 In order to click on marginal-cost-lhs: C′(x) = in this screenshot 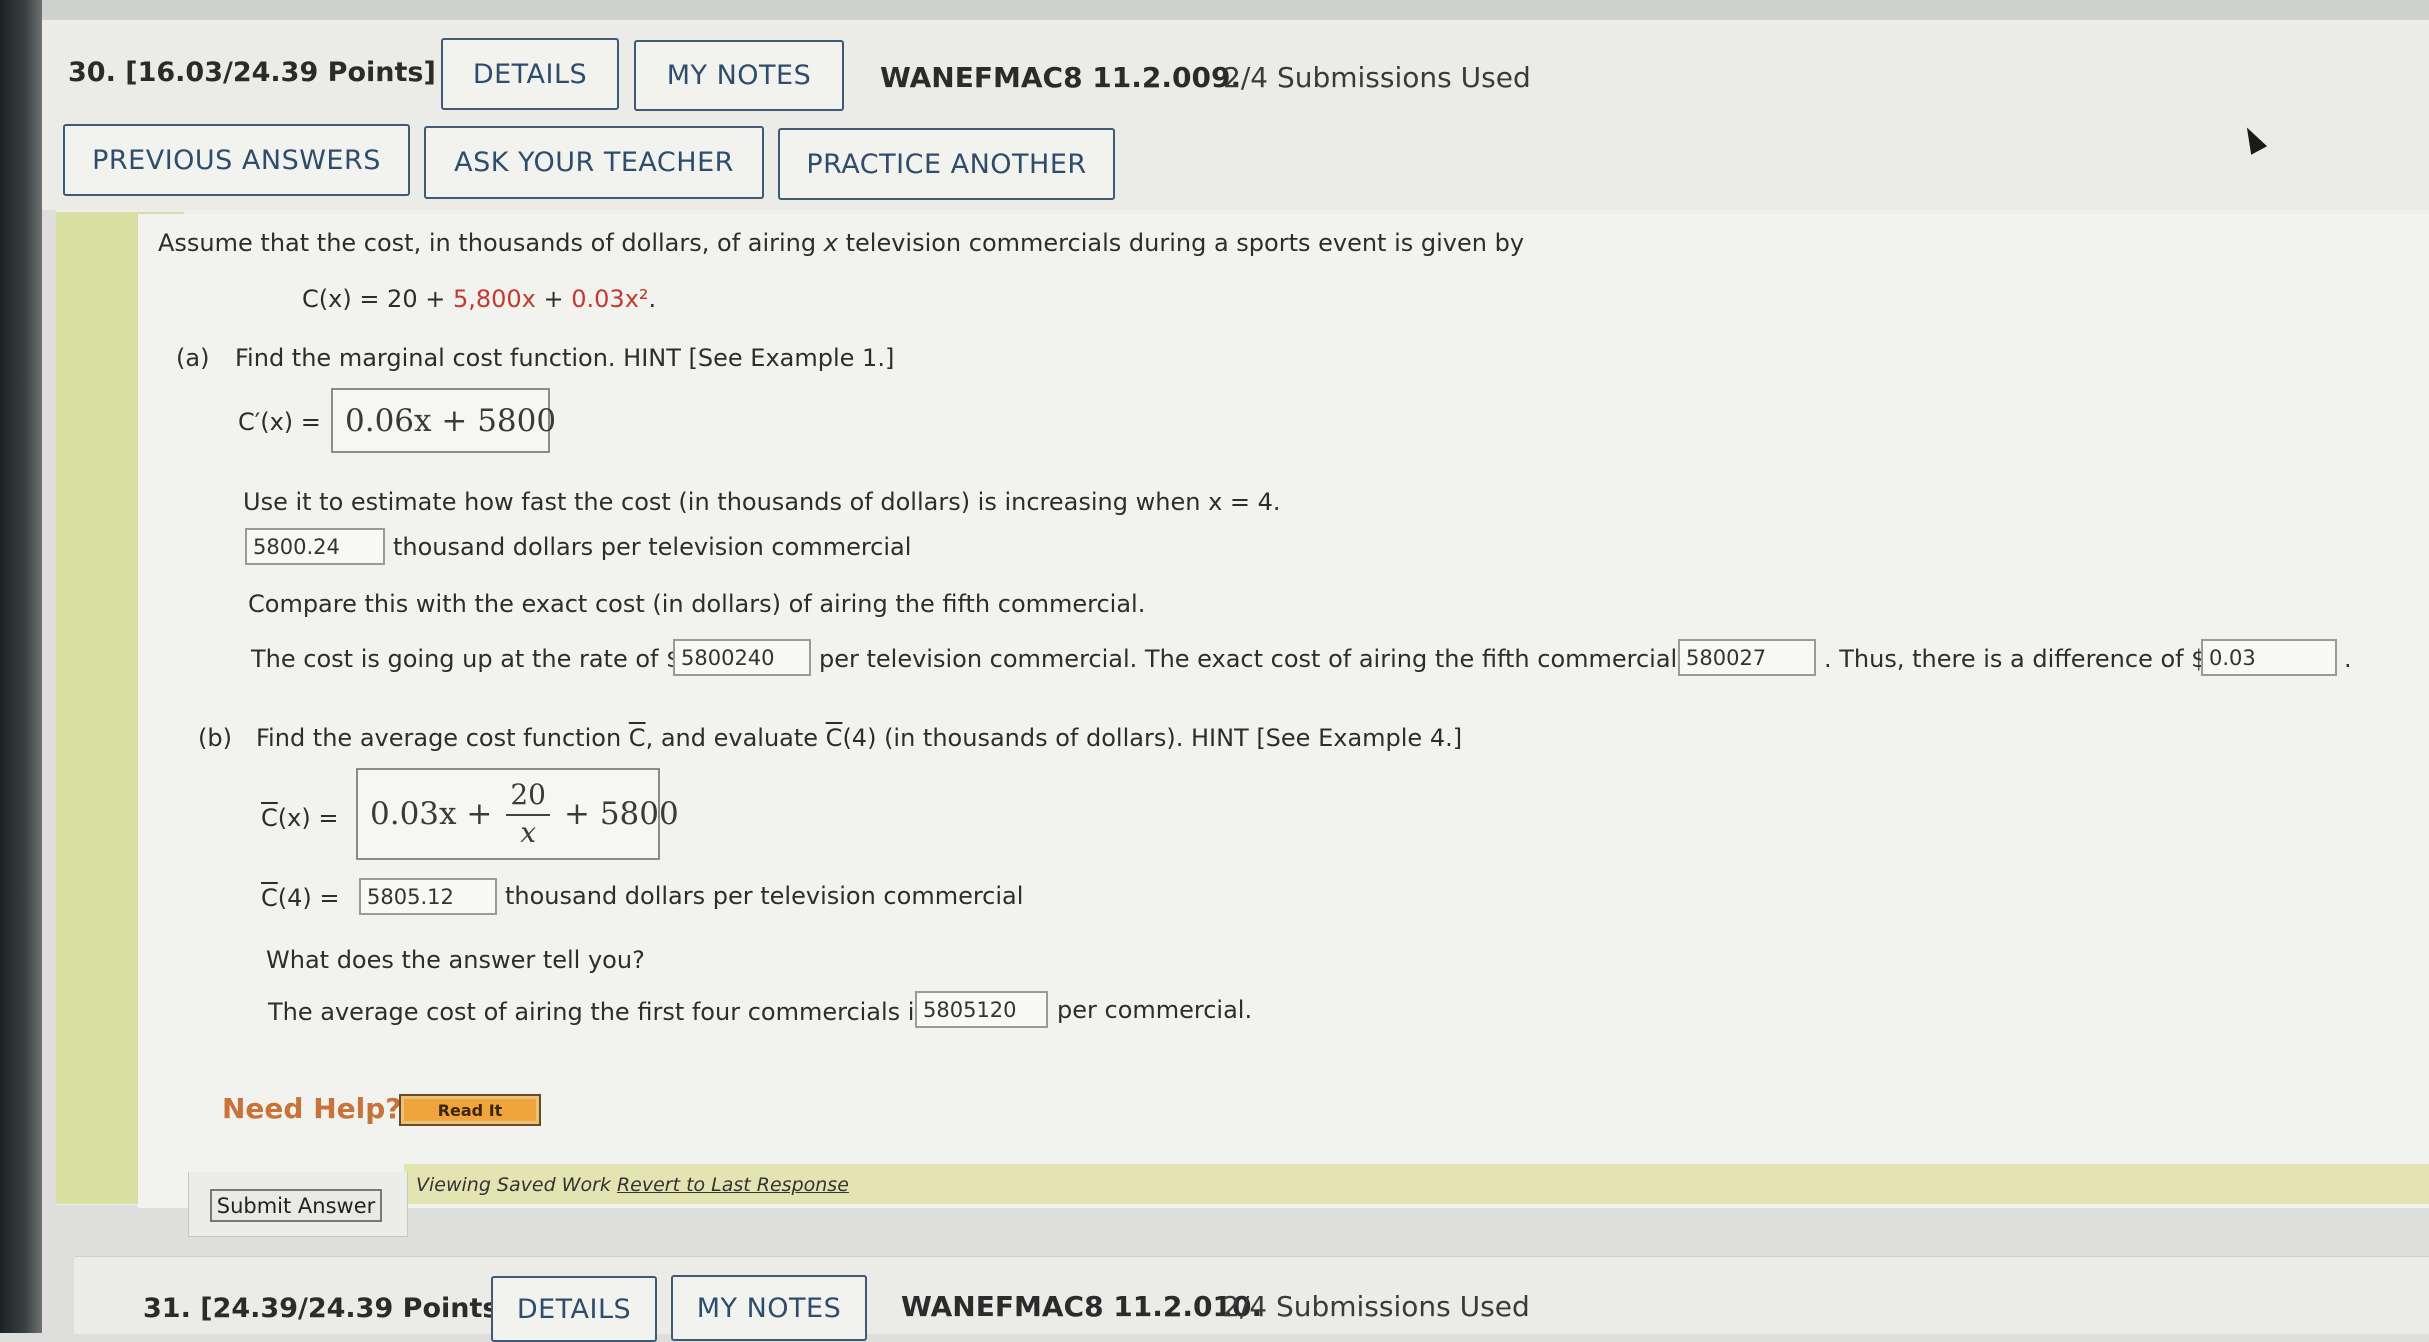, I will do `click(279, 422)`.